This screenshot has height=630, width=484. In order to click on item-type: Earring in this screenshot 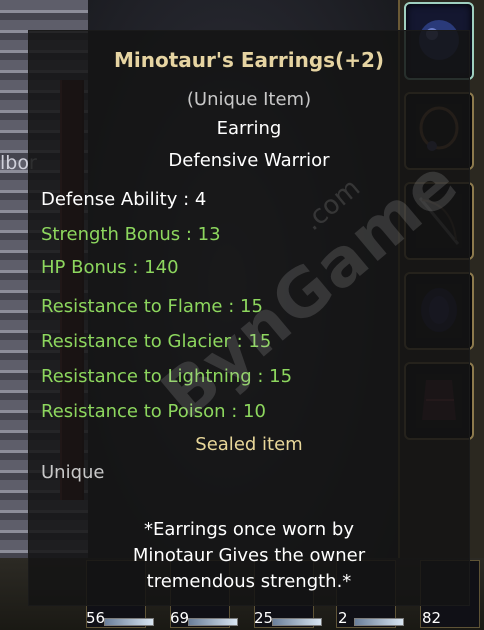, I will do `click(249, 128)`.